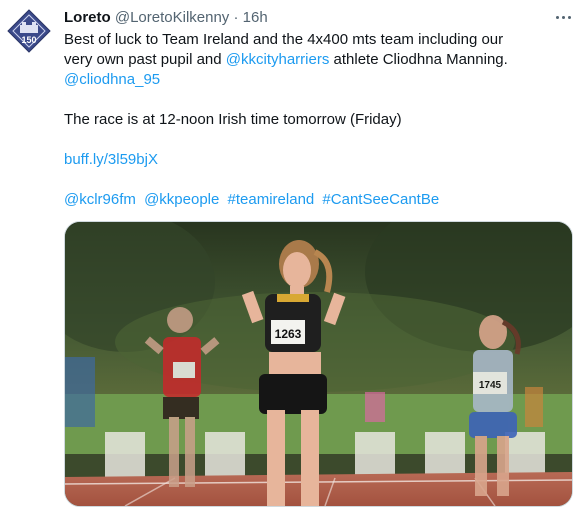 The height and width of the screenshot is (511, 587). Describe the element at coordinates (111, 159) in the screenshot. I see `short-url-link: buff.ly/3l59bjX` at that location.